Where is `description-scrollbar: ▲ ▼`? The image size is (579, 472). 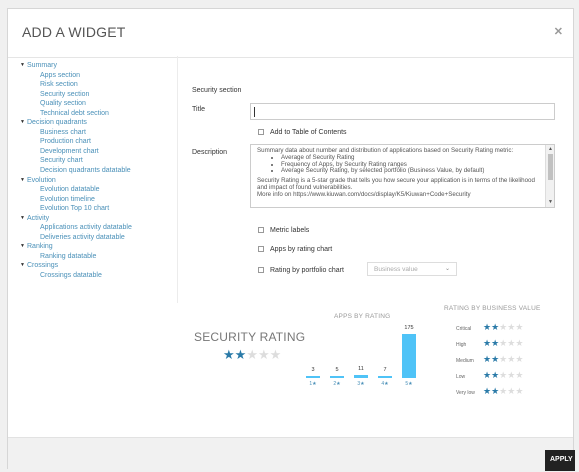 description-scrollbar: ▲ ▼ is located at coordinates (549, 176).